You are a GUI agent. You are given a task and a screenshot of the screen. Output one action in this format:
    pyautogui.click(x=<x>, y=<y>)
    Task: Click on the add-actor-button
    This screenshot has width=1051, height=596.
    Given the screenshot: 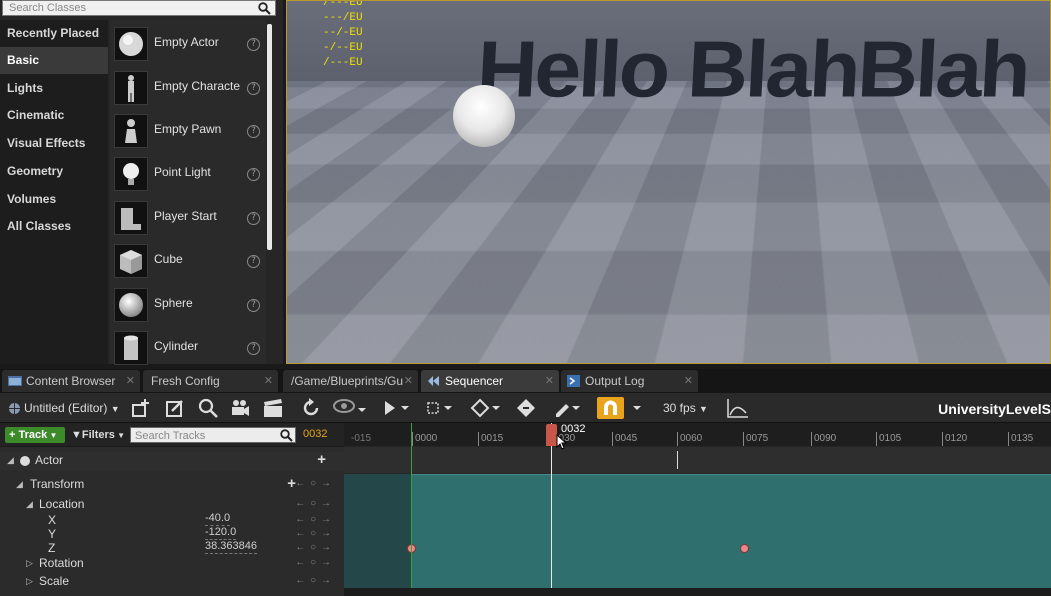 What is the action you would take?
    pyautogui.click(x=141, y=408)
    